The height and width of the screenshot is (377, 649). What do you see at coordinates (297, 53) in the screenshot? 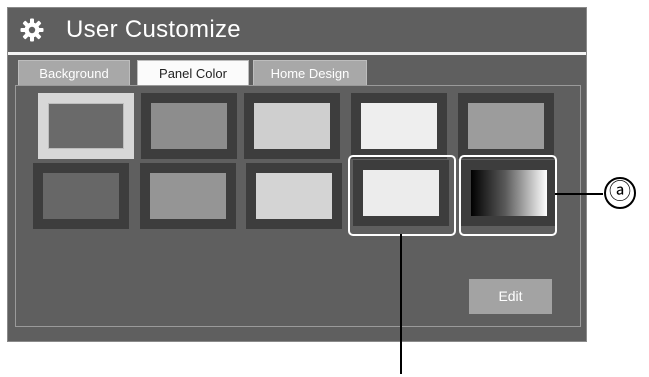
I see `title-divider` at bounding box center [297, 53].